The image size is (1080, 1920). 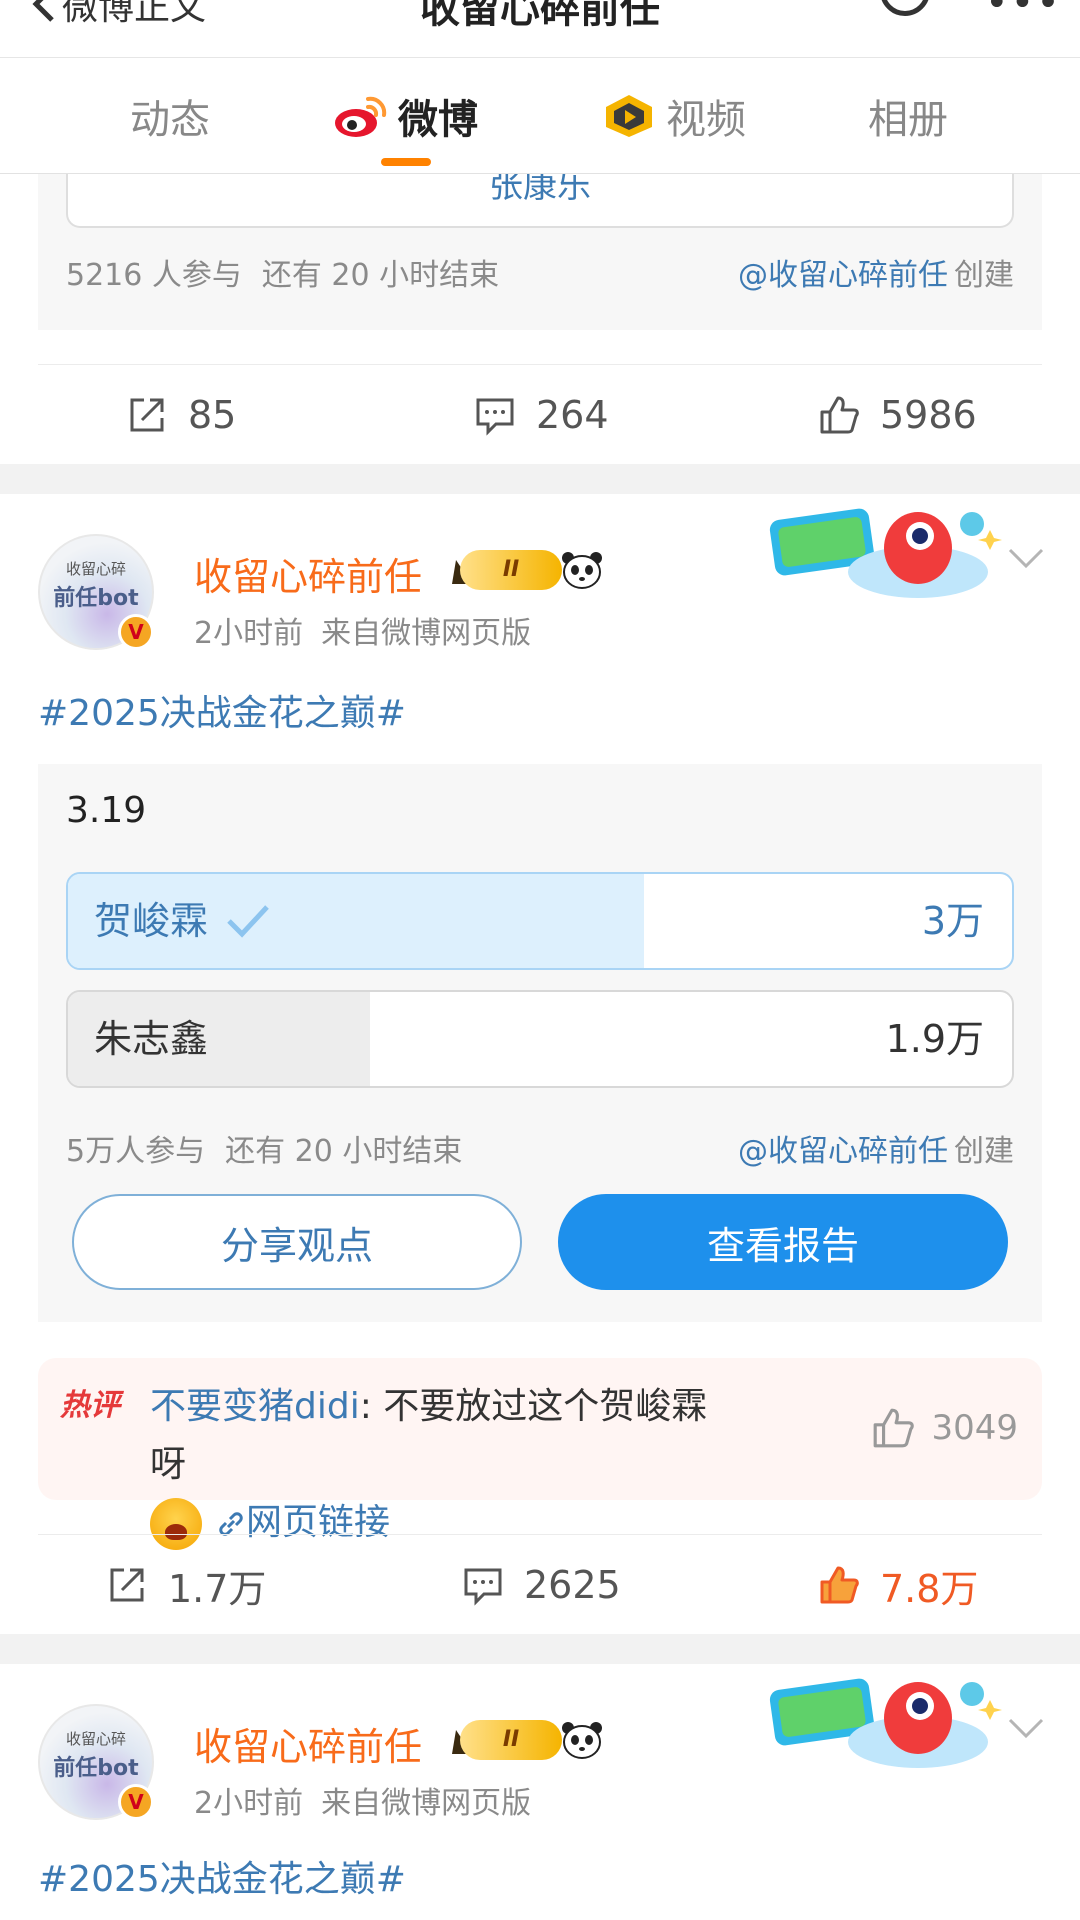 I want to click on hot-comment-tag: 热评, so click(x=90, y=1405).